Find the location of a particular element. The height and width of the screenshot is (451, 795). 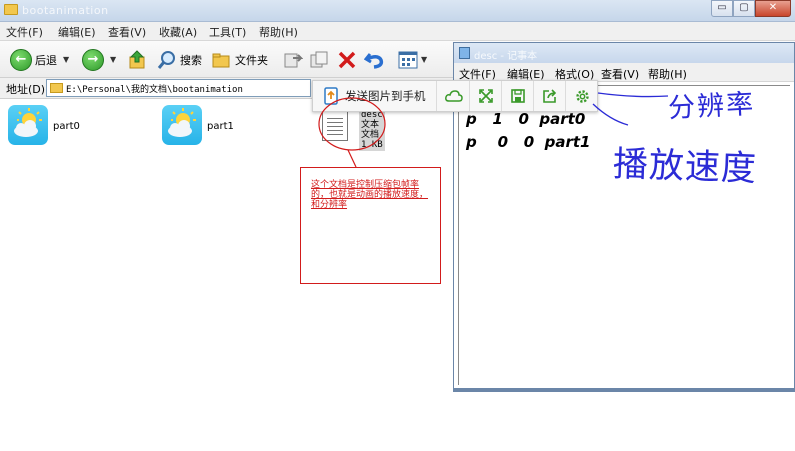

save-icon is located at coordinates (517, 96).